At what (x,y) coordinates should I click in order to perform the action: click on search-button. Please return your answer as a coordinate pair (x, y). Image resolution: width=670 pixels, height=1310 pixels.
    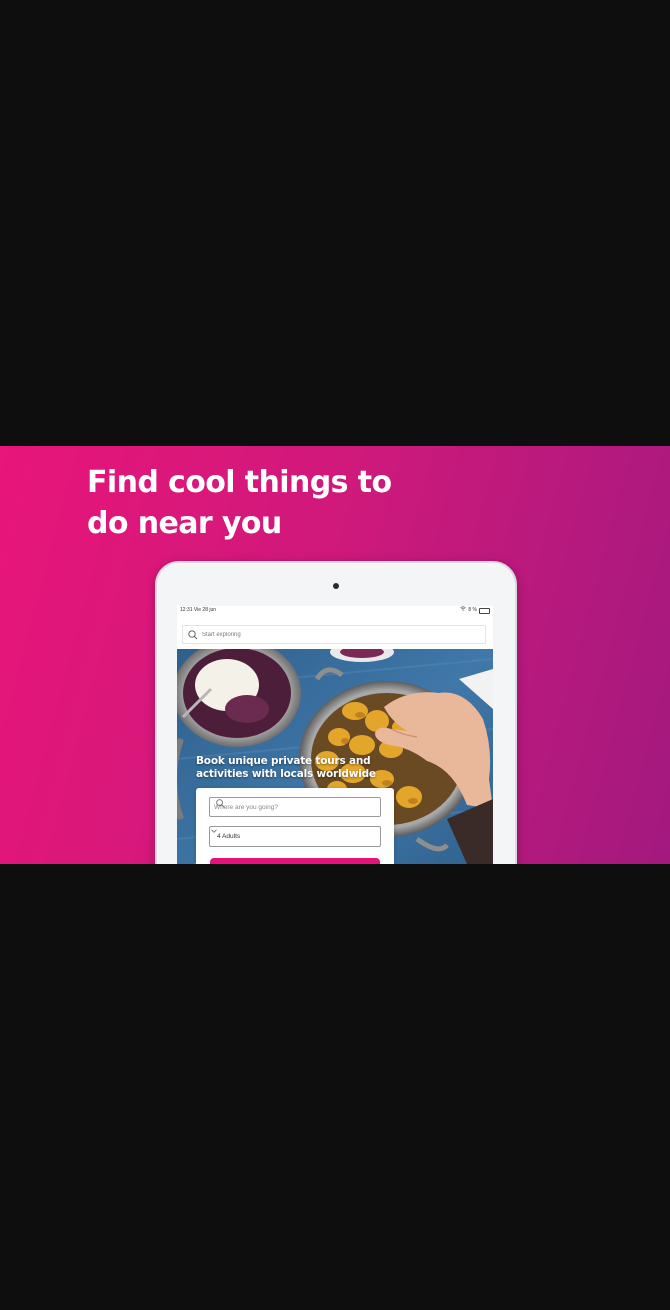
    Looking at the image, I should click on (295, 861).